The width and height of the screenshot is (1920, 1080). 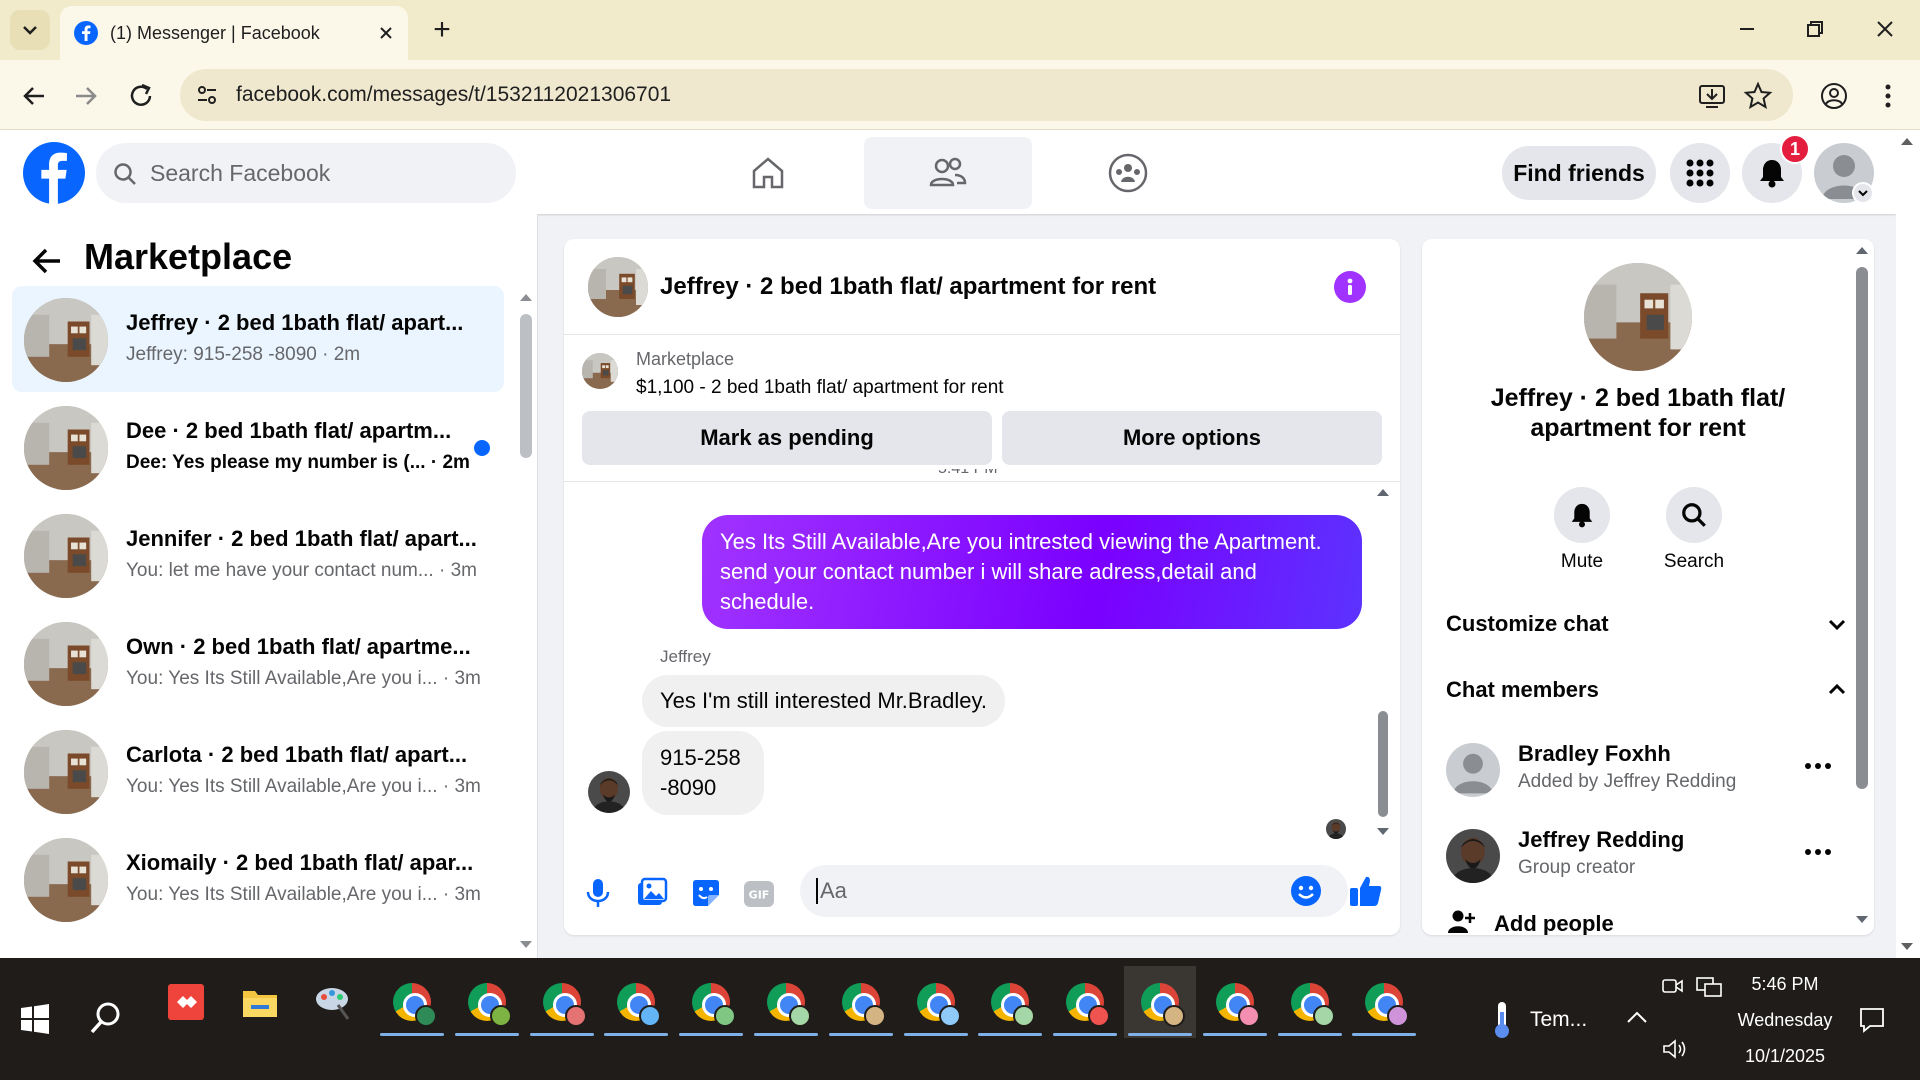 I want to click on details-avatar, so click(x=1638, y=317).